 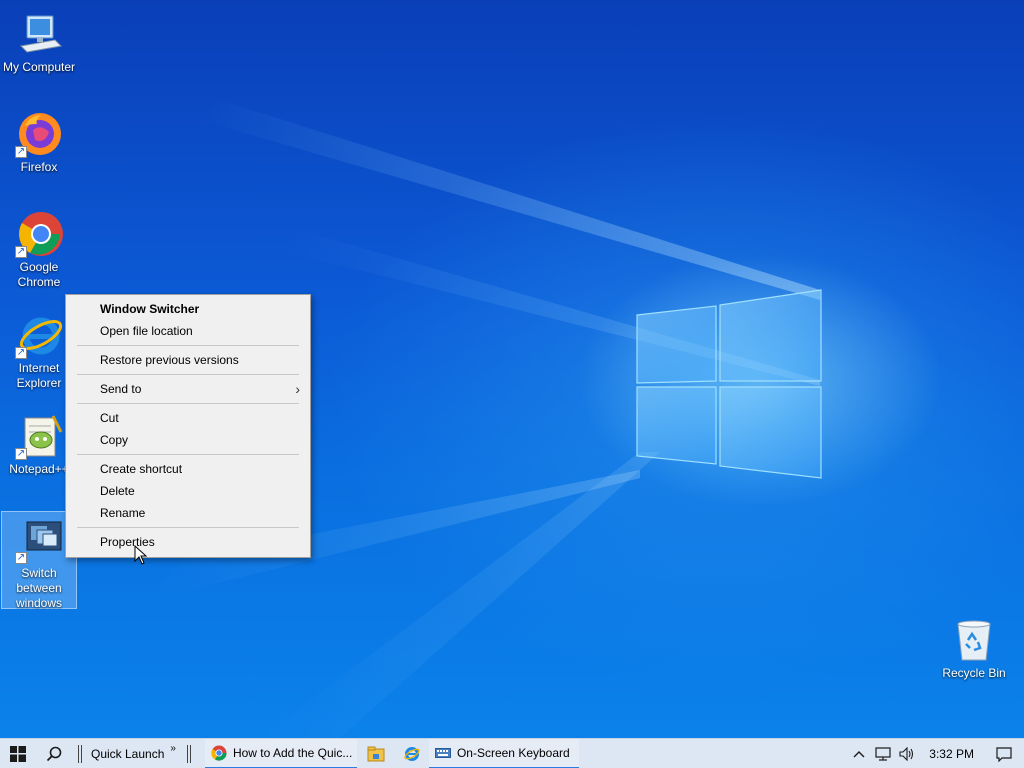 I want to click on desktop-icon-my-computer: My Computer, so click(x=39, y=40).